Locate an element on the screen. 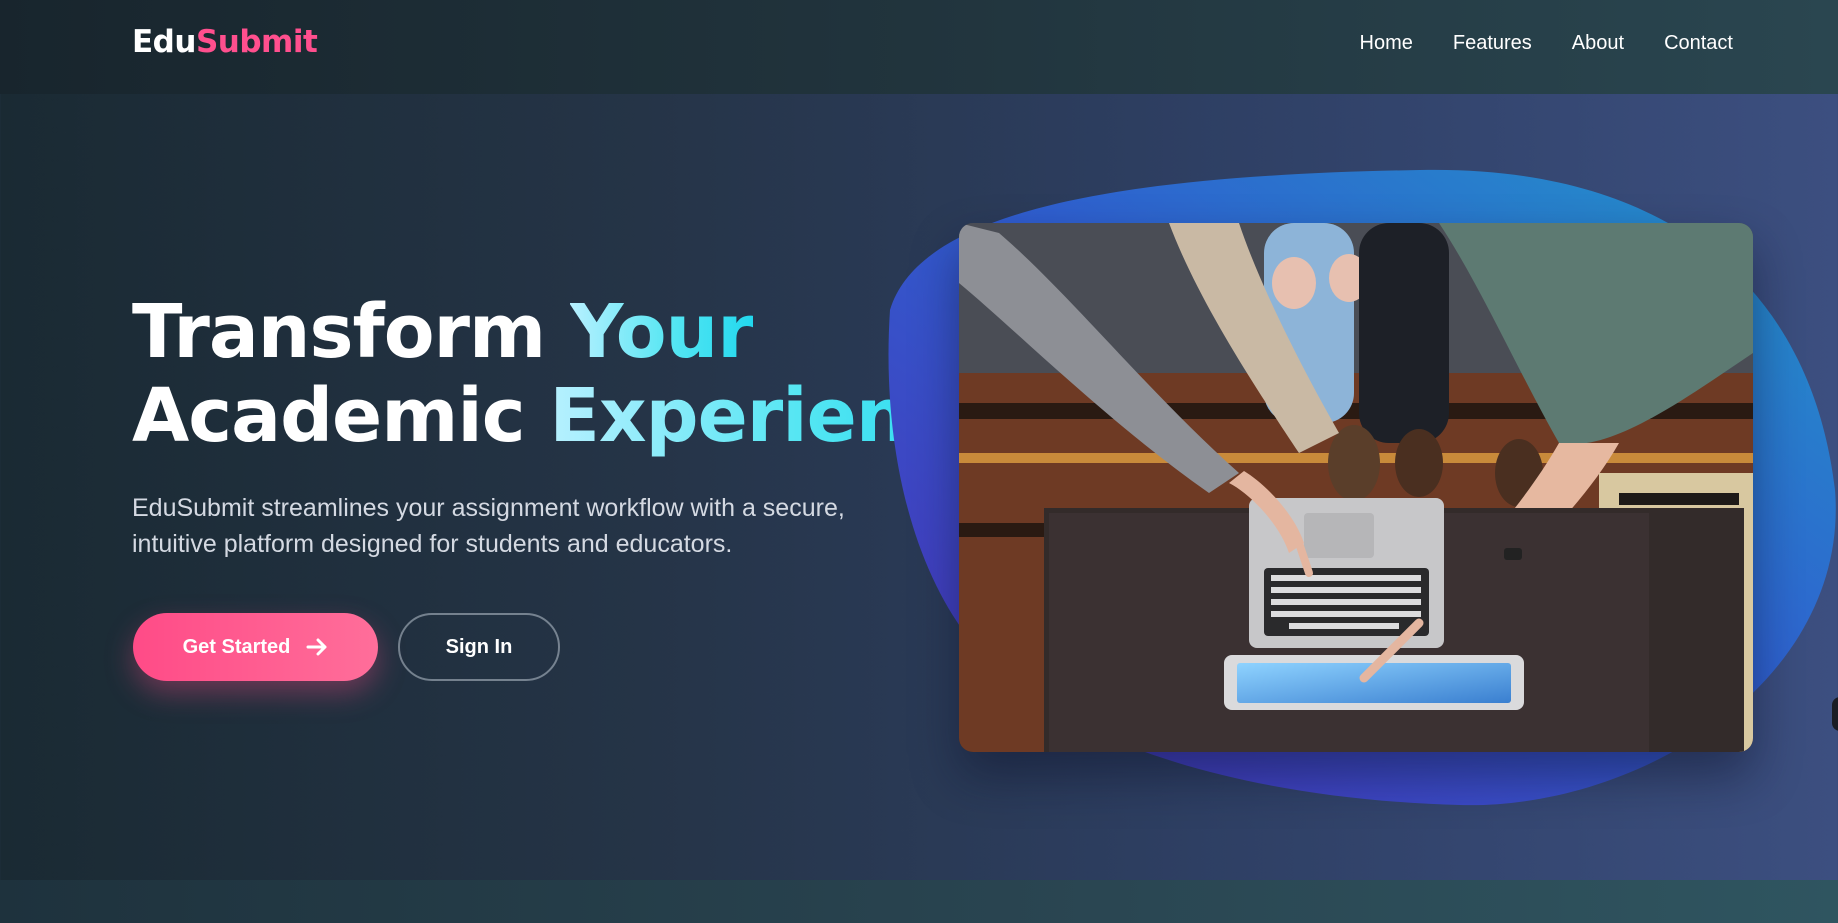  nav-link-features: Features is located at coordinates (1492, 43).